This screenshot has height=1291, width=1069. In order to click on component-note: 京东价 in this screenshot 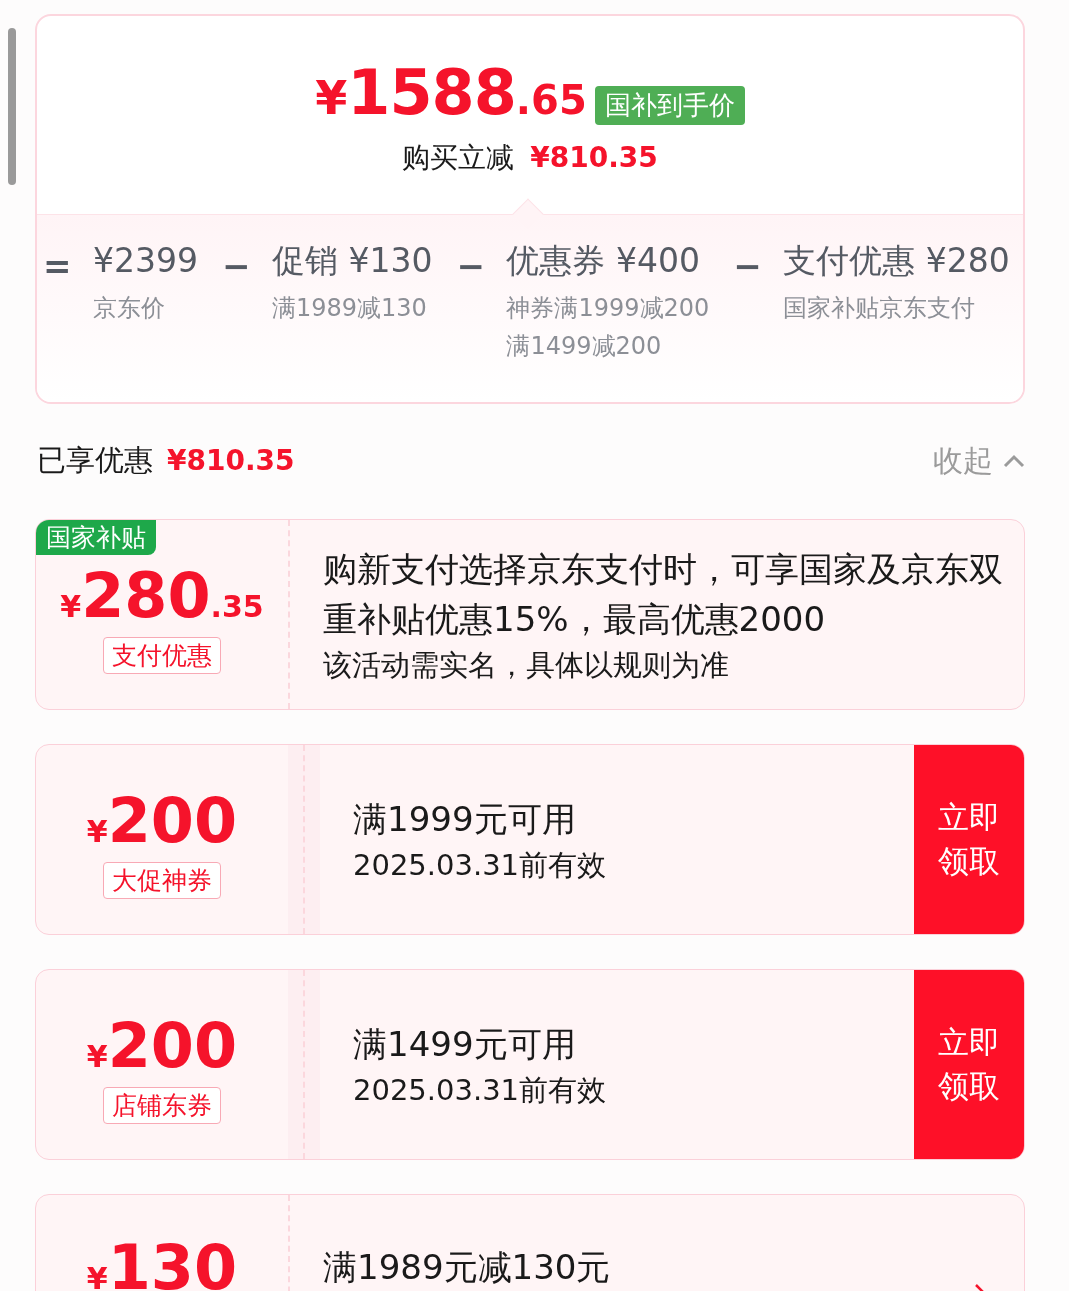, I will do `click(129, 308)`.